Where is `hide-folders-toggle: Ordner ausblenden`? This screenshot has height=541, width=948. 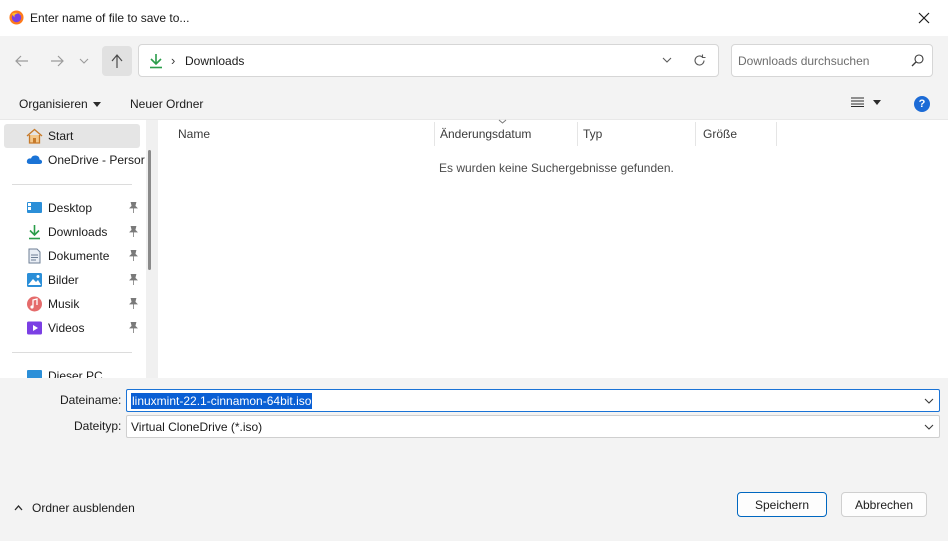
hide-folders-toggle: Ordner ausblenden is located at coordinates (74, 508).